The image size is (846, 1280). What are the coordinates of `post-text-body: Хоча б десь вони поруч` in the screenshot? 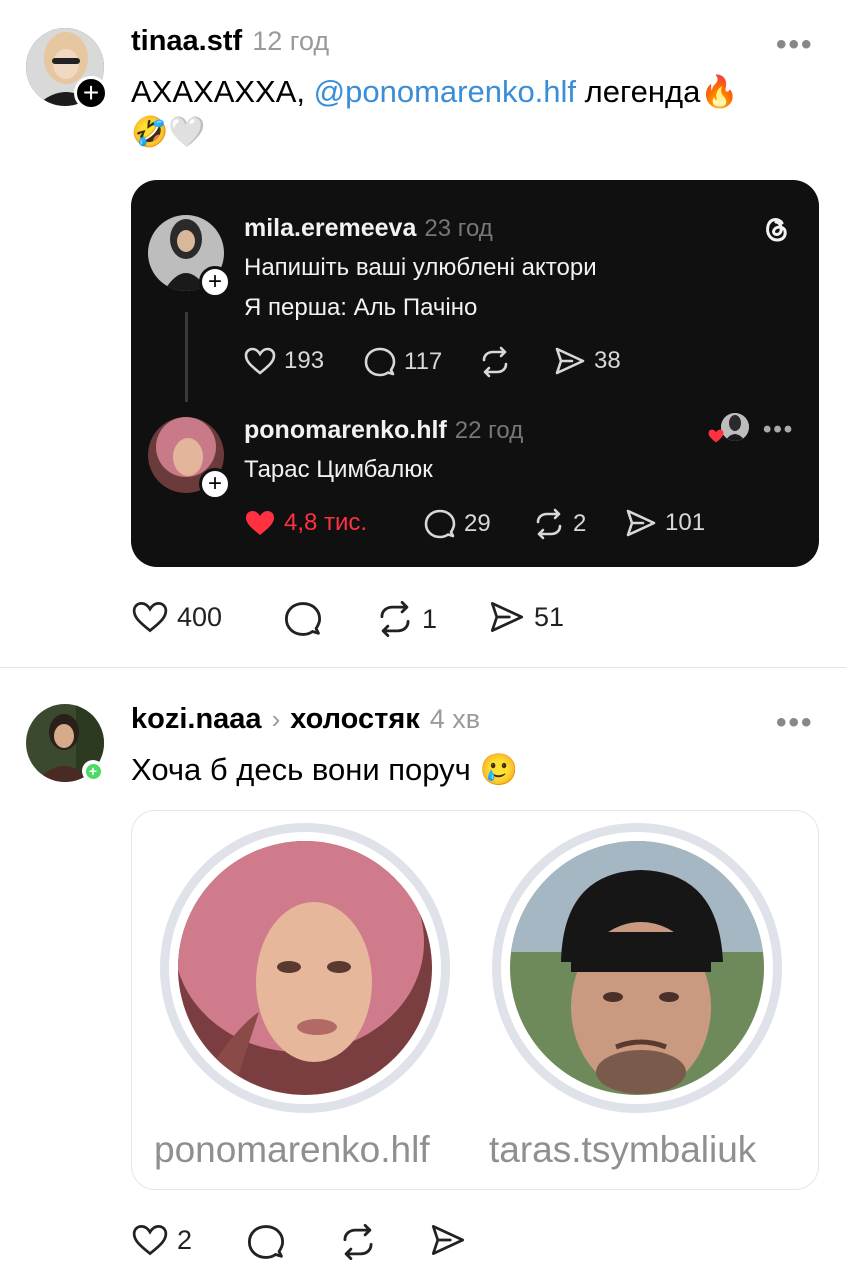 It's located at (305, 769).